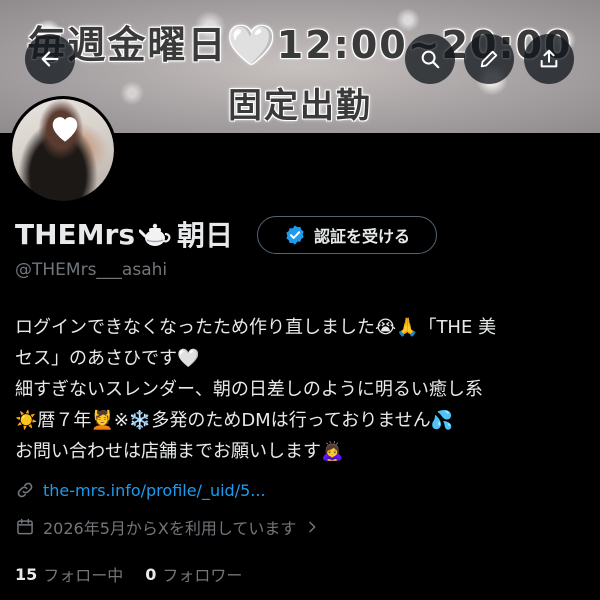  What do you see at coordinates (65, 129) in the screenshot?
I see `heart-icon` at bounding box center [65, 129].